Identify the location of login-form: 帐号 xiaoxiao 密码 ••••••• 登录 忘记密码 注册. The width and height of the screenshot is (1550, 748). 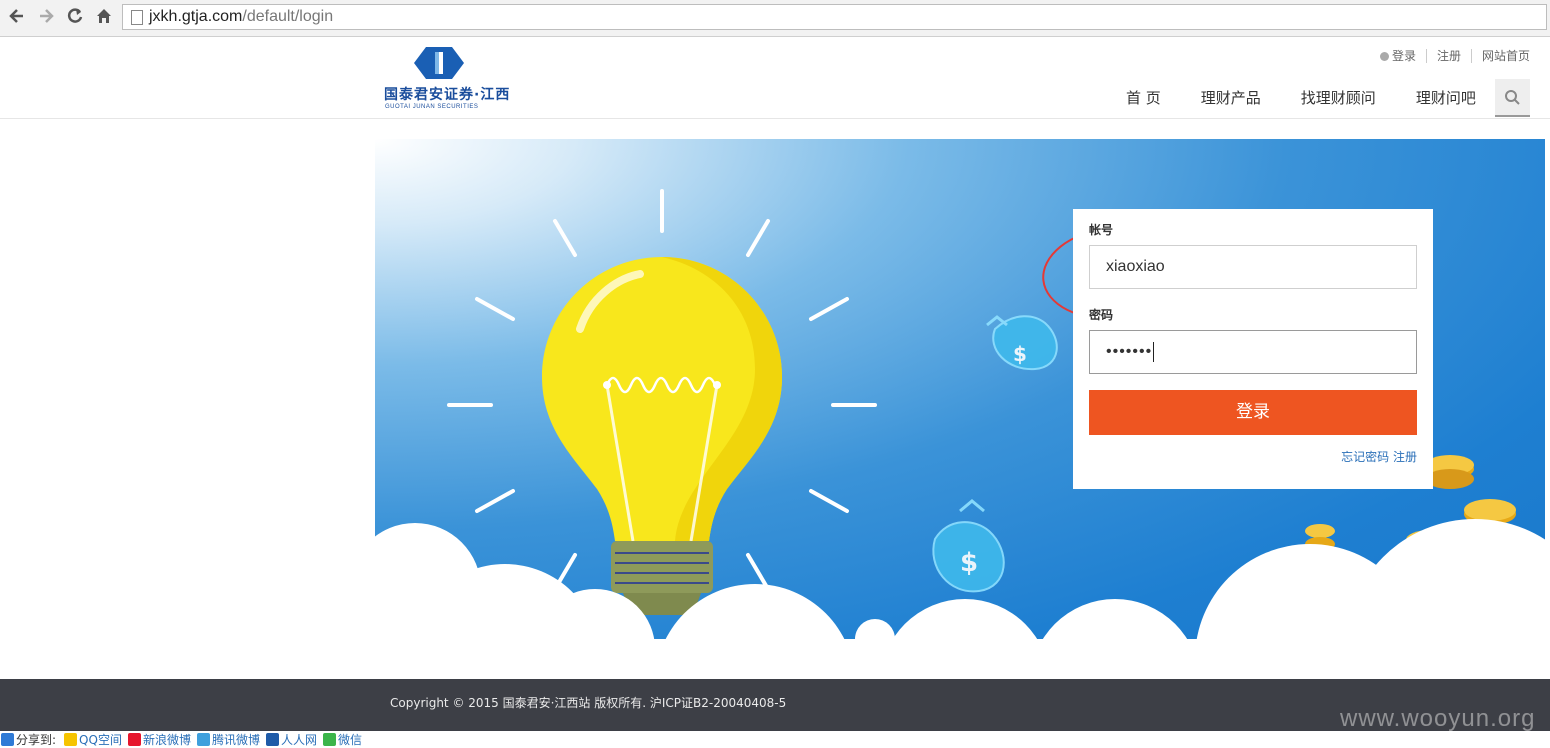
(1253, 349).